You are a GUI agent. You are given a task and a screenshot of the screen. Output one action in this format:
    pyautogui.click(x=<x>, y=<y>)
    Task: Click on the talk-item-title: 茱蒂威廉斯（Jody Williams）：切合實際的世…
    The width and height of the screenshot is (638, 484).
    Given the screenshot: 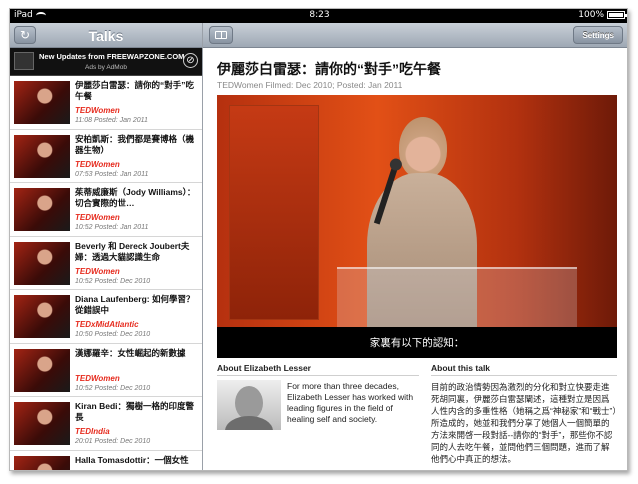 What is the action you would take?
    pyautogui.click(x=135, y=197)
    